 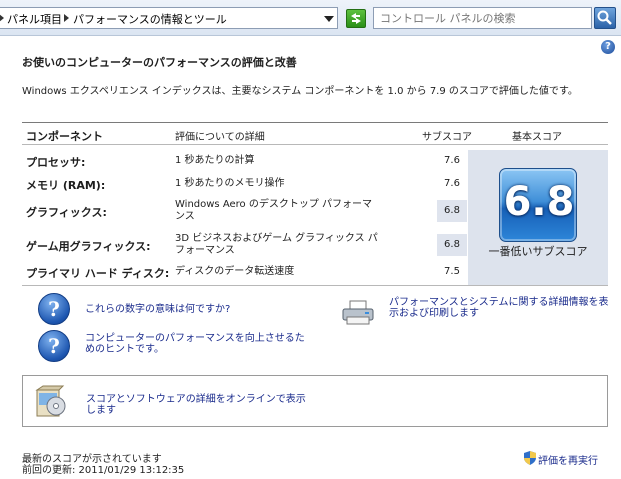 What do you see at coordinates (230, 183) in the screenshot?
I see `row-detail-memory: 1 秒あたりのメモリ操作` at bounding box center [230, 183].